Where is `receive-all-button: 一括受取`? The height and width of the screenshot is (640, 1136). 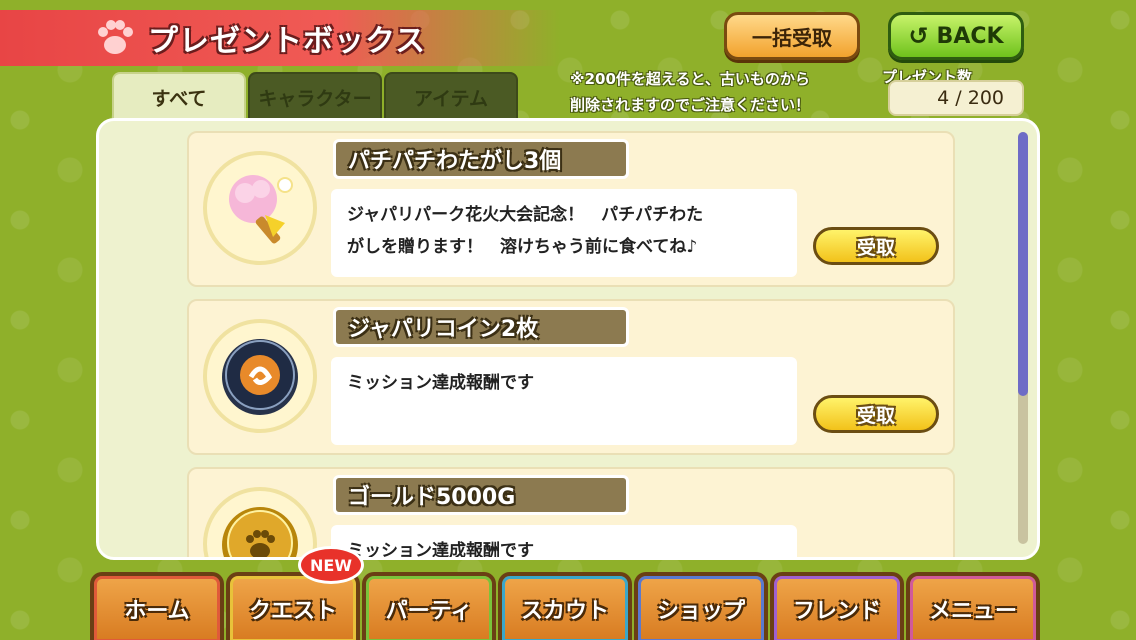 receive-all-button: 一括受取 is located at coordinates (792, 36).